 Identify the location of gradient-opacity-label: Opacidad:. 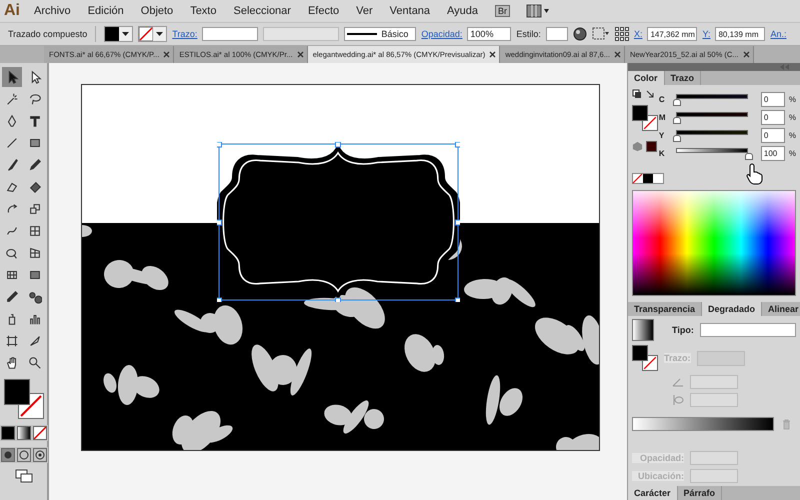
(658, 458).